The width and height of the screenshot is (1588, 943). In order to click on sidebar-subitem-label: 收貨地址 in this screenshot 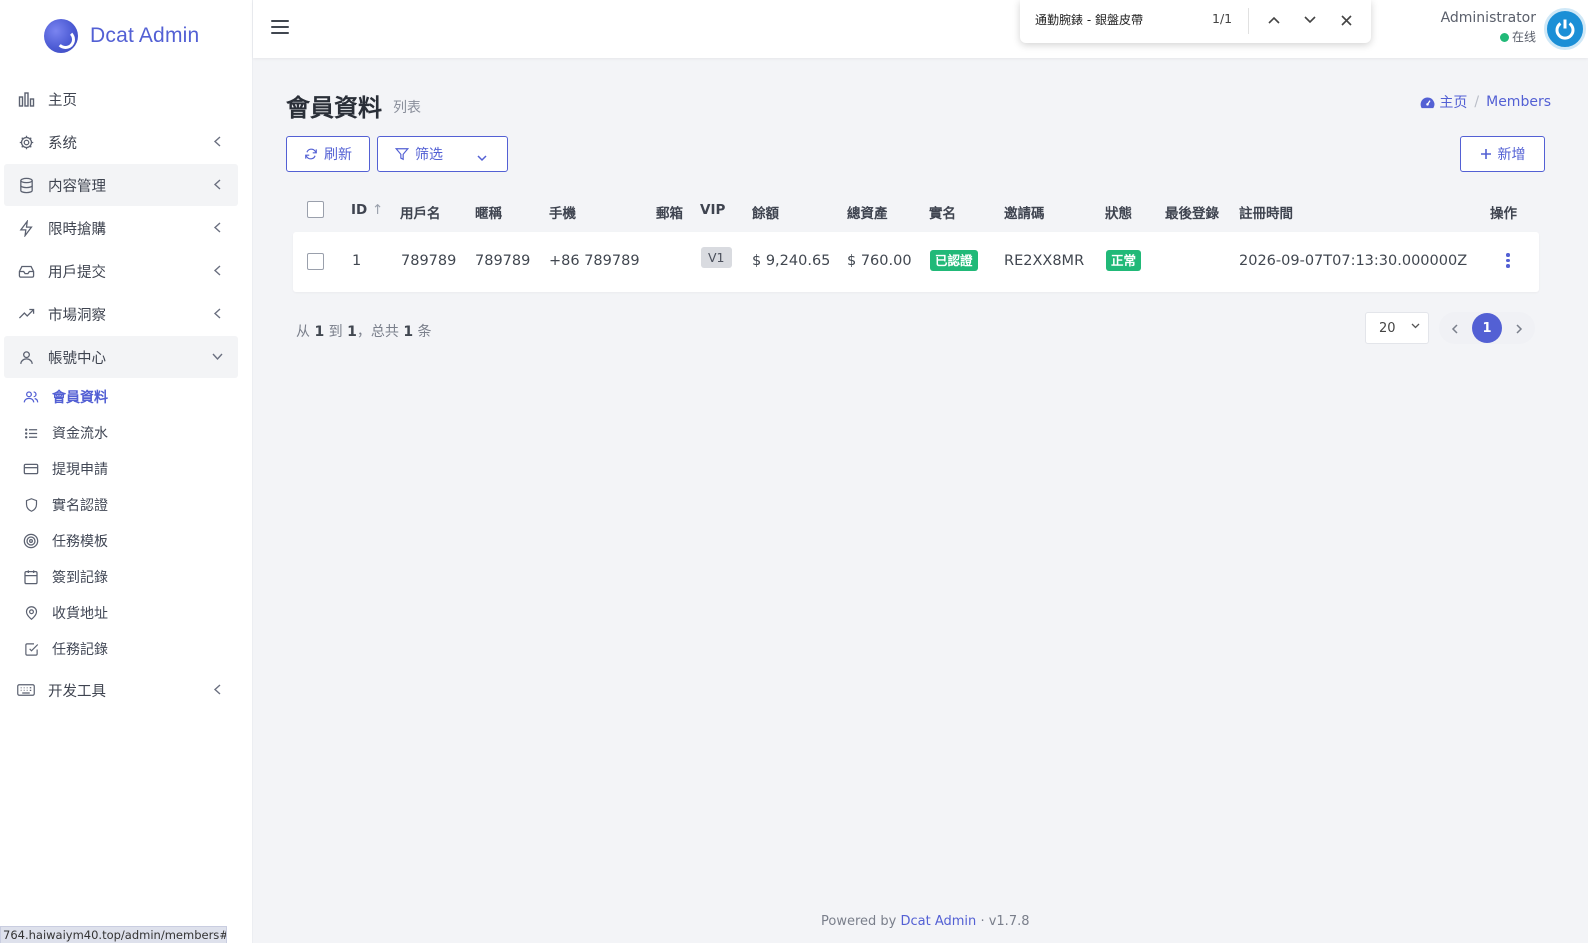, I will do `click(80, 614)`.